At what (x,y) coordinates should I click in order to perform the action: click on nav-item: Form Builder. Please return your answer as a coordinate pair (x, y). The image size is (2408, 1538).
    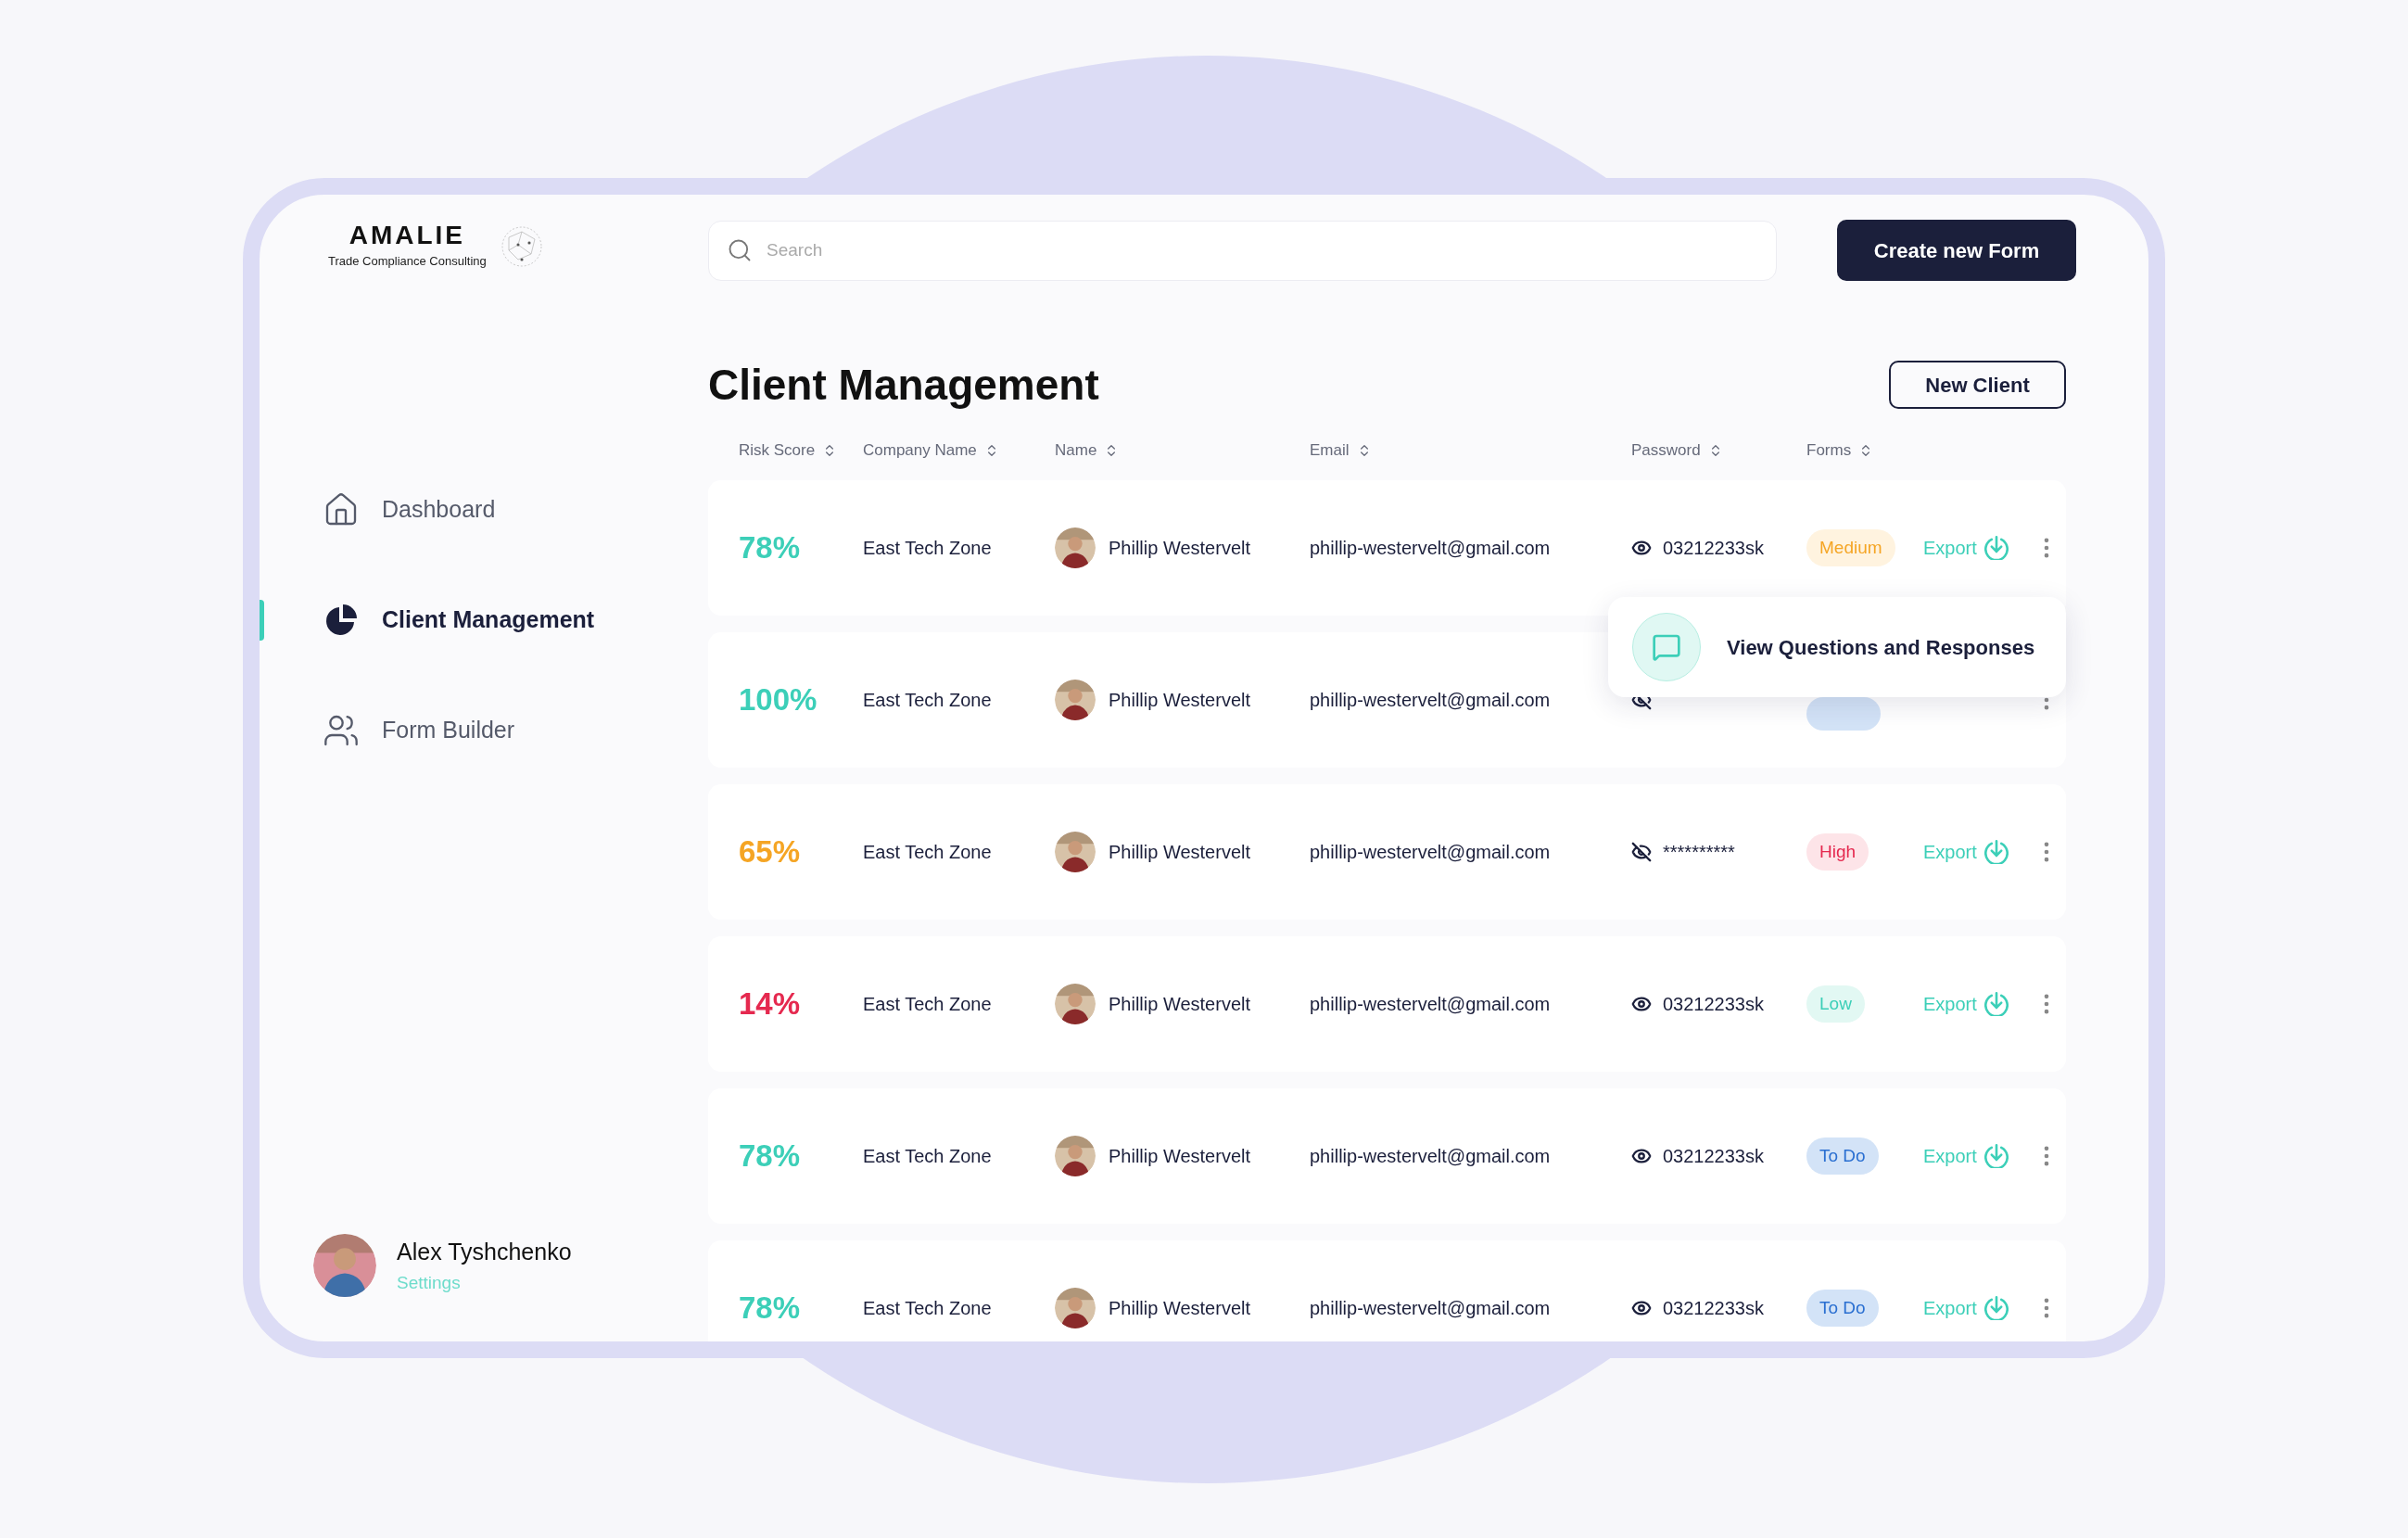
    Looking at the image, I should click on (419, 730).